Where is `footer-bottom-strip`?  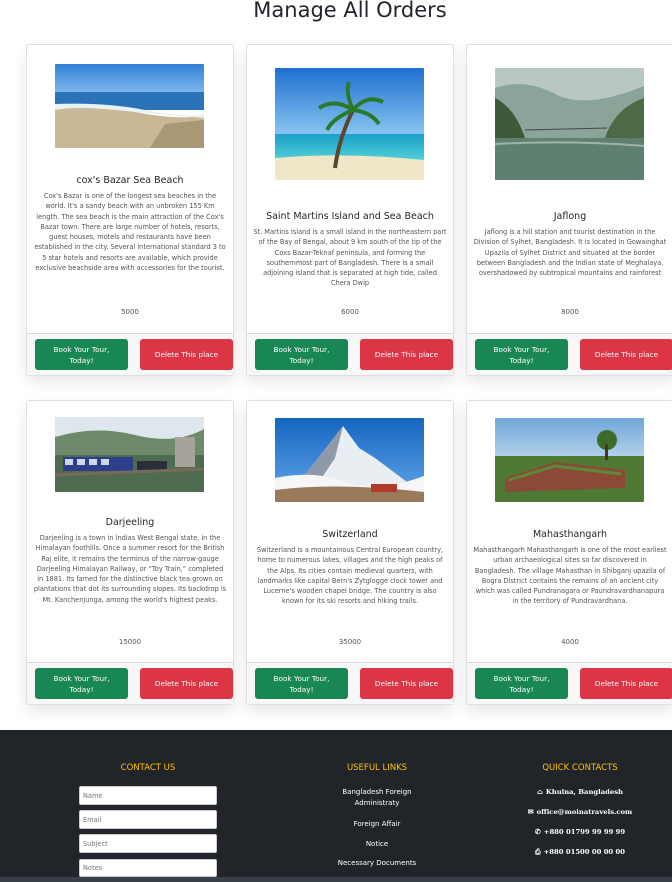 footer-bottom-strip is located at coordinates (336, 879).